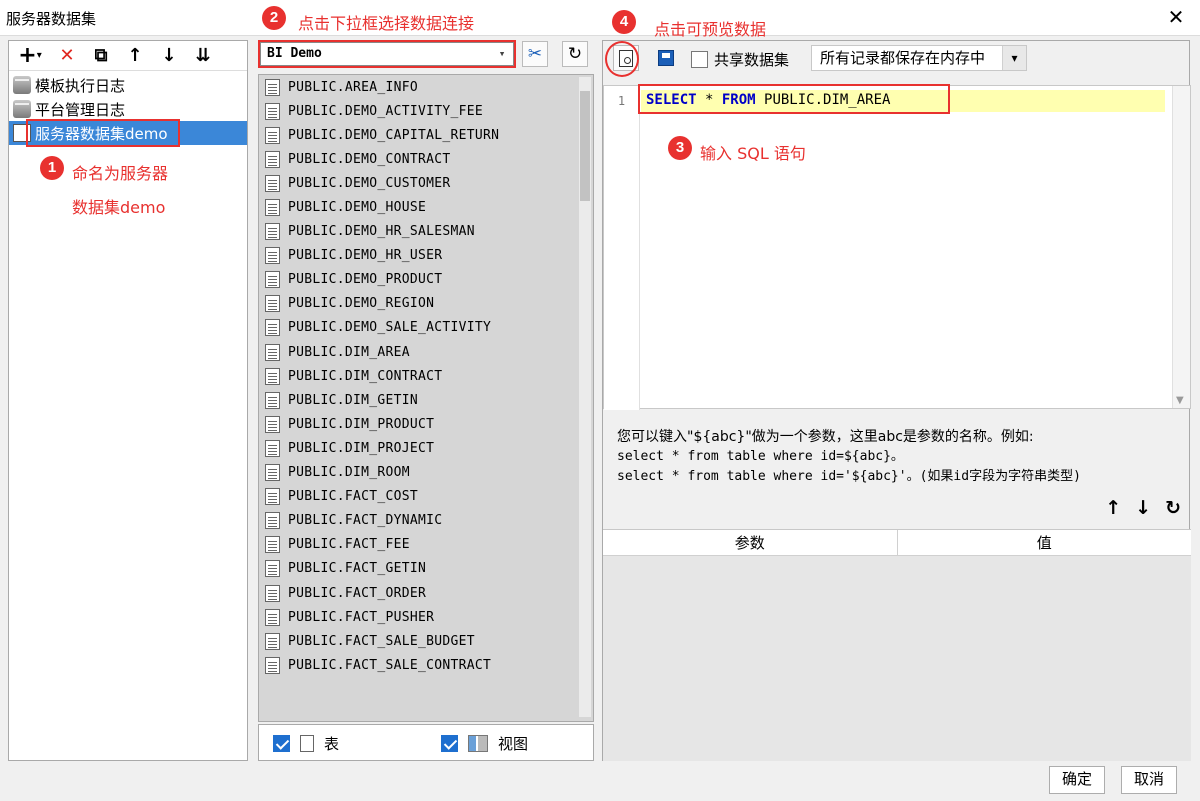 The image size is (1200, 801). I want to click on sort-icon: ⇊, so click(203, 55).